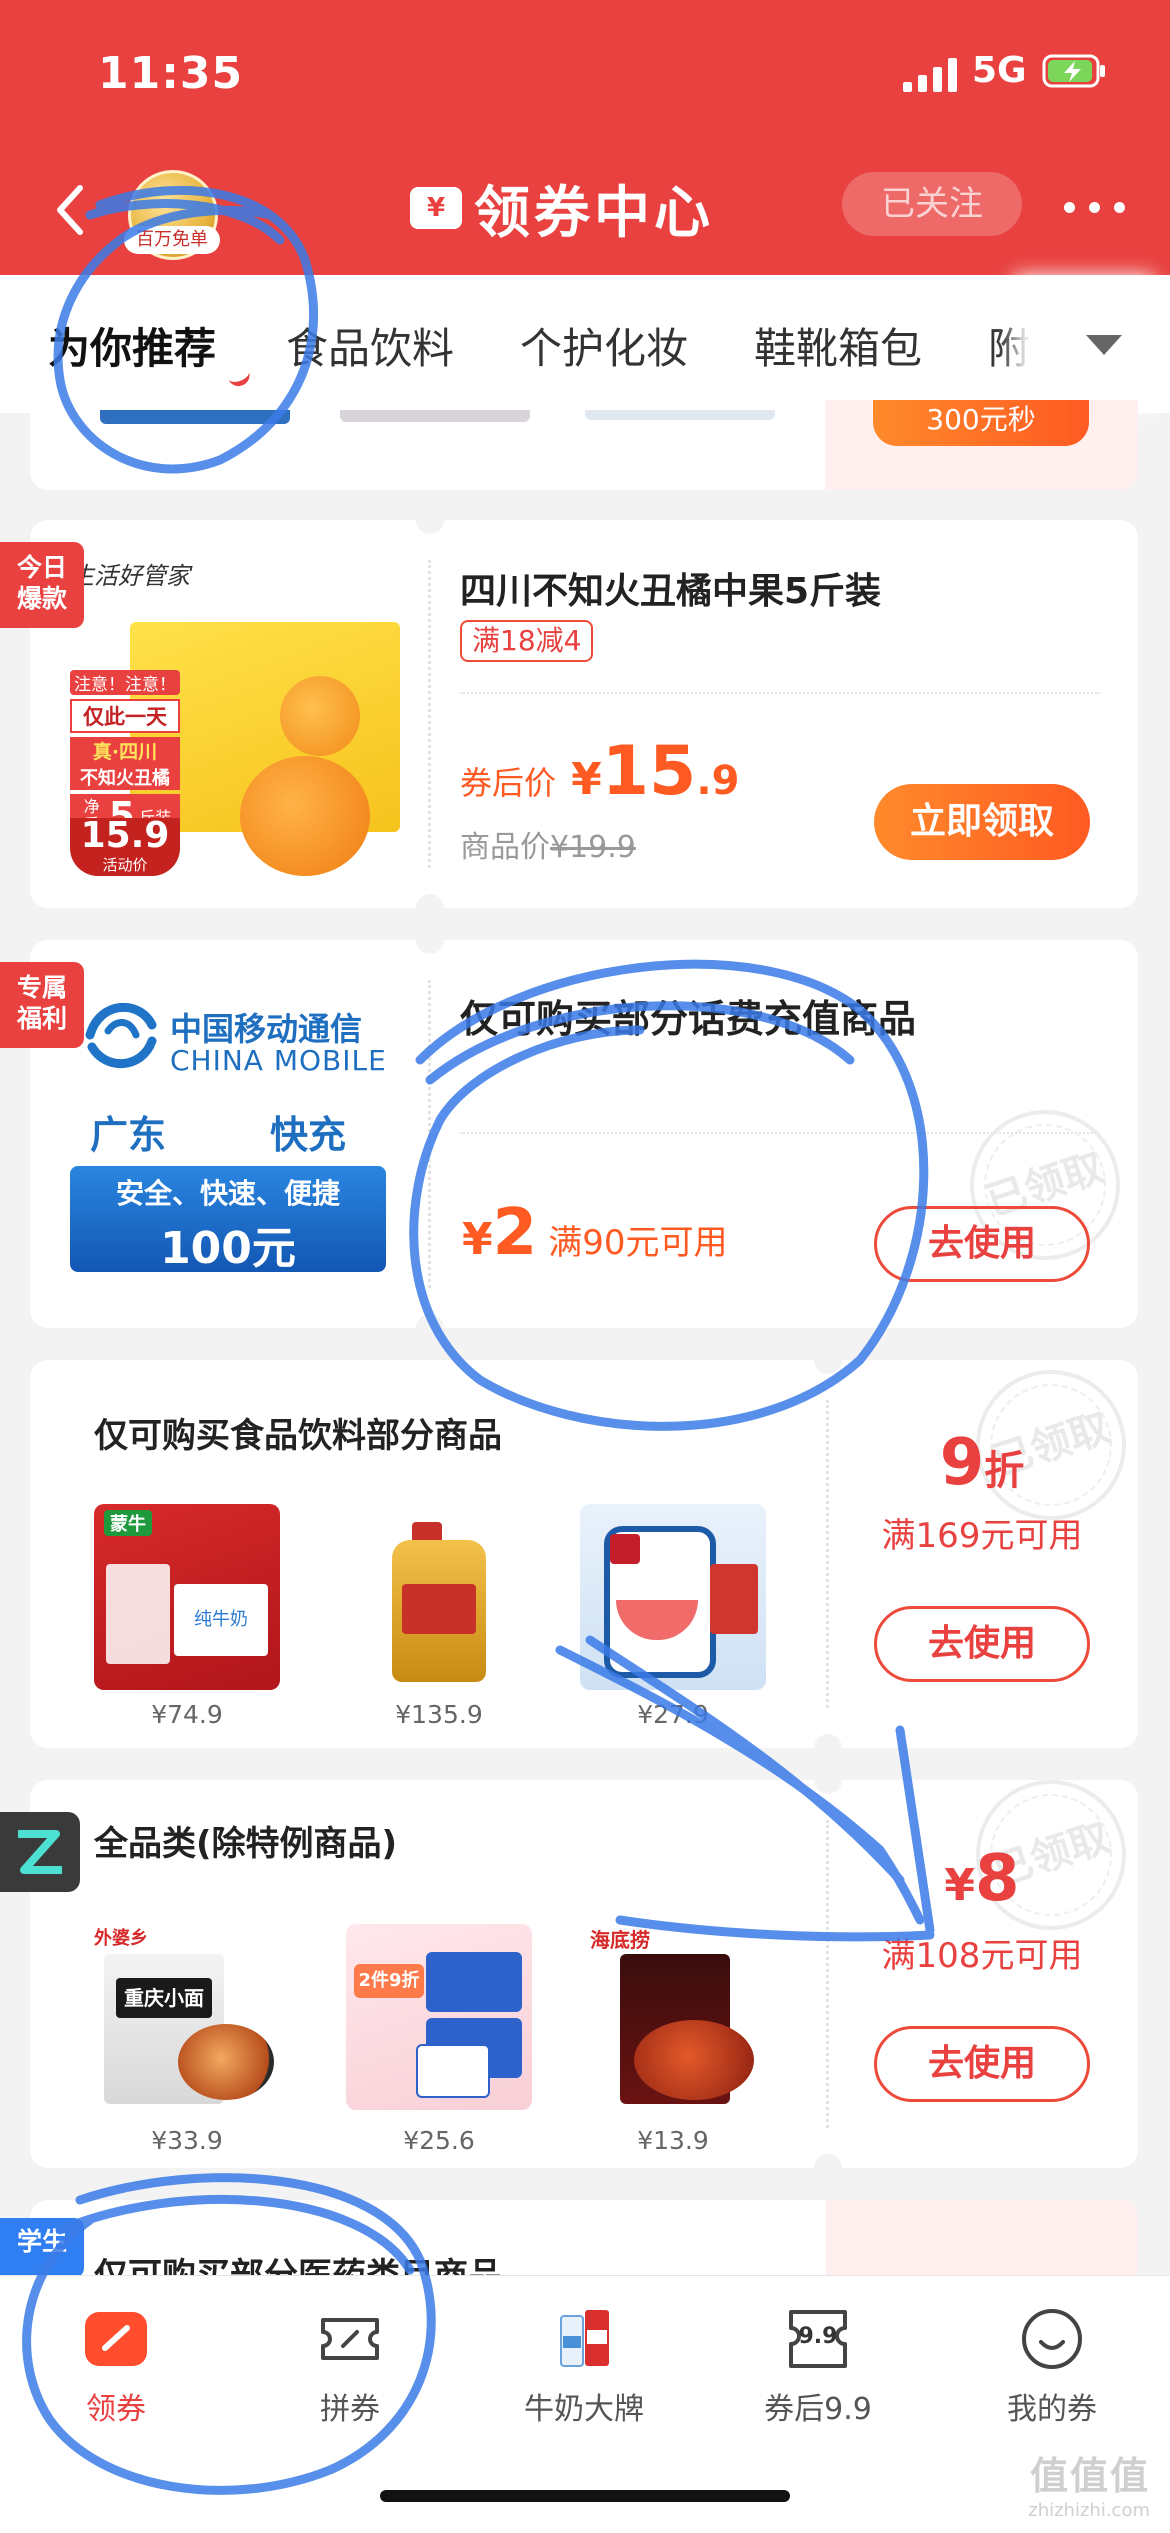 The height and width of the screenshot is (2533, 1170). Describe the element at coordinates (130, 576) in the screenshot. I see `brand-logo-text: 生活好管家` at that location.